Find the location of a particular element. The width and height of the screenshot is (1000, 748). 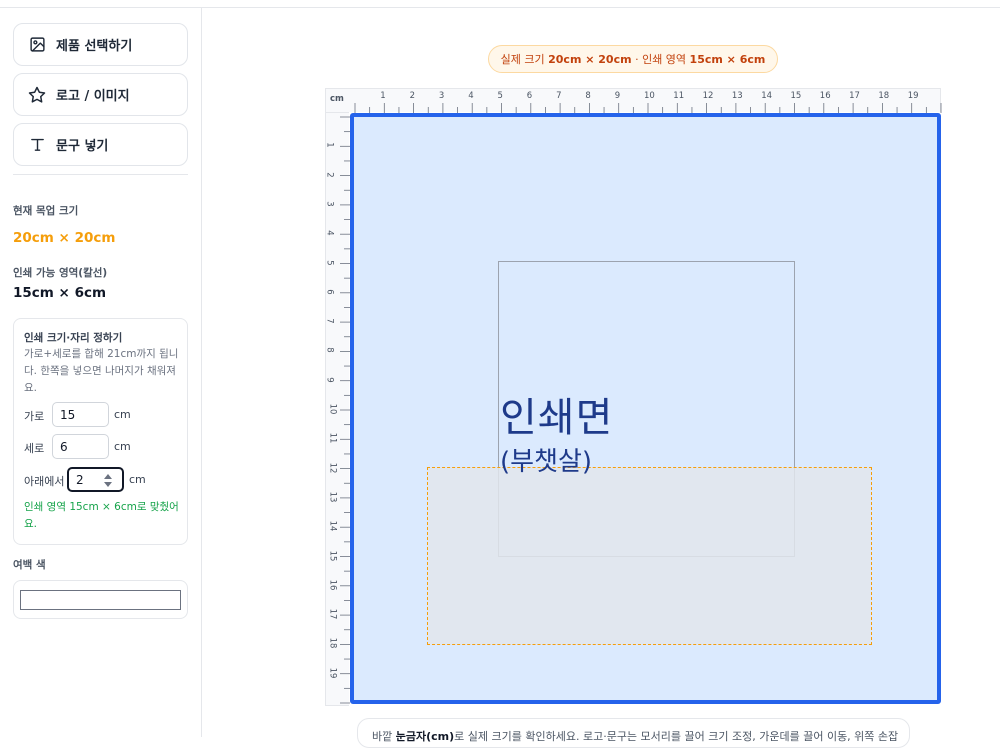

ruler-unit-label: cm is located at coordinates (337, 99).